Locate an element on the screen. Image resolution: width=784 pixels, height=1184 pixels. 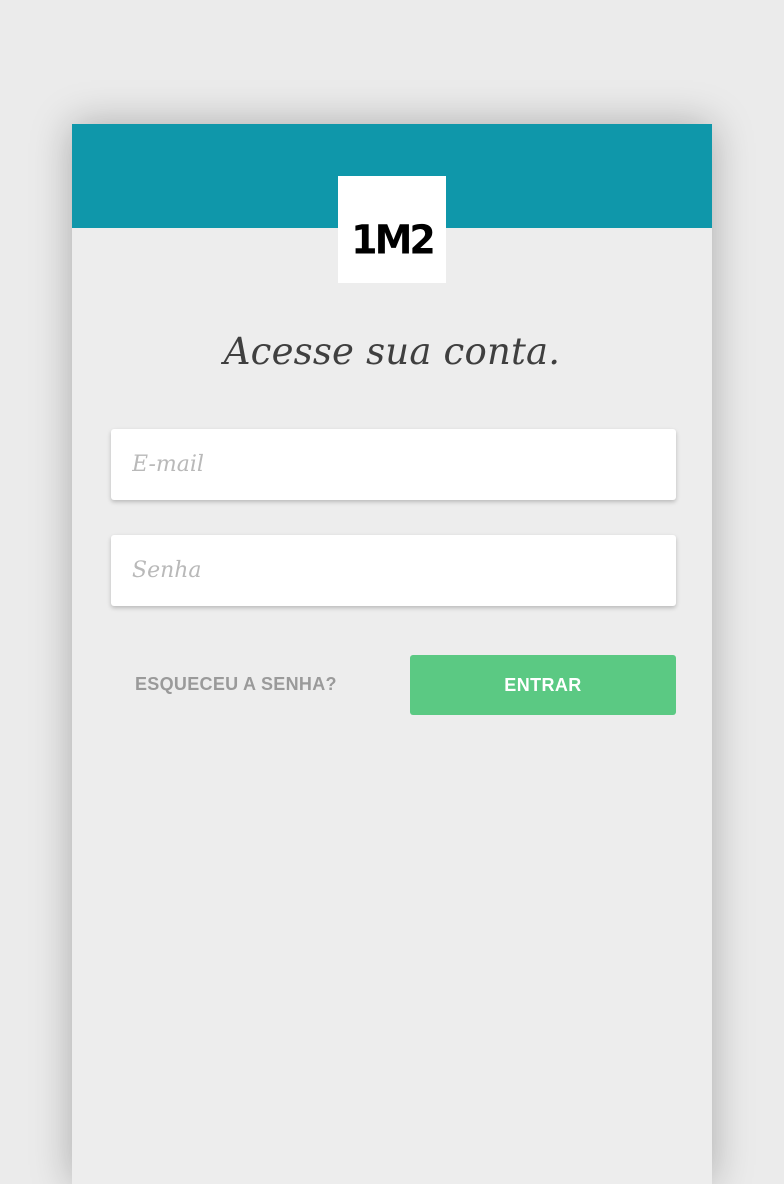
forgot-password-link: ESQUECEU A SENHA? is located at coordinates (236, 684).